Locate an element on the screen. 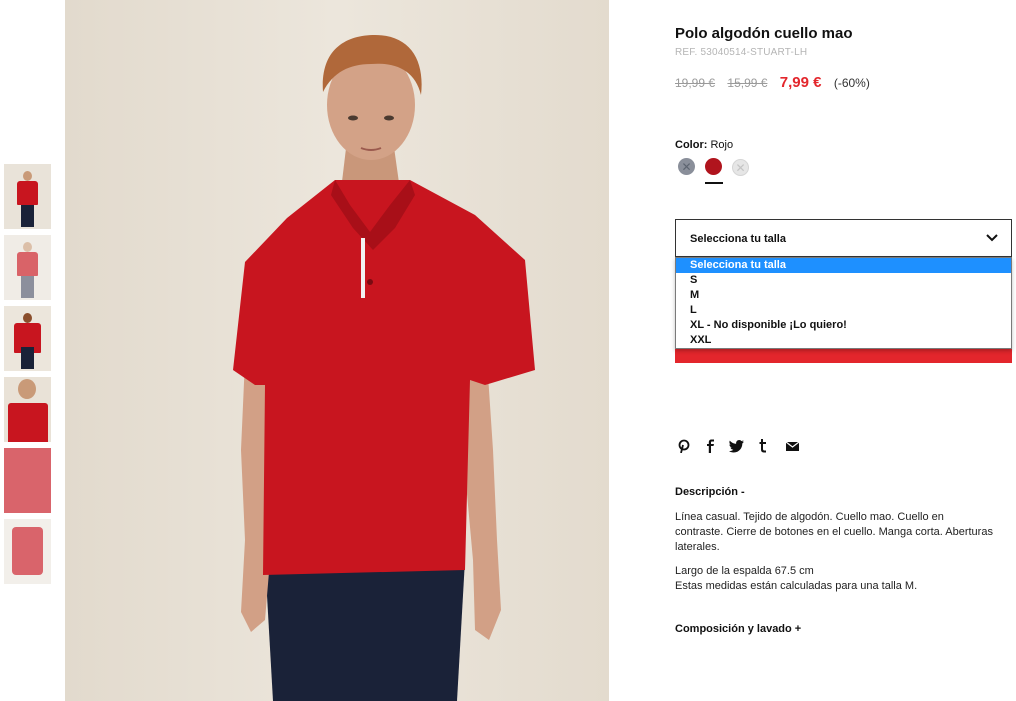 The width and height of the screenshot is (1016, 701). original-price: 19,99 € is located at coordinates (695, 83).